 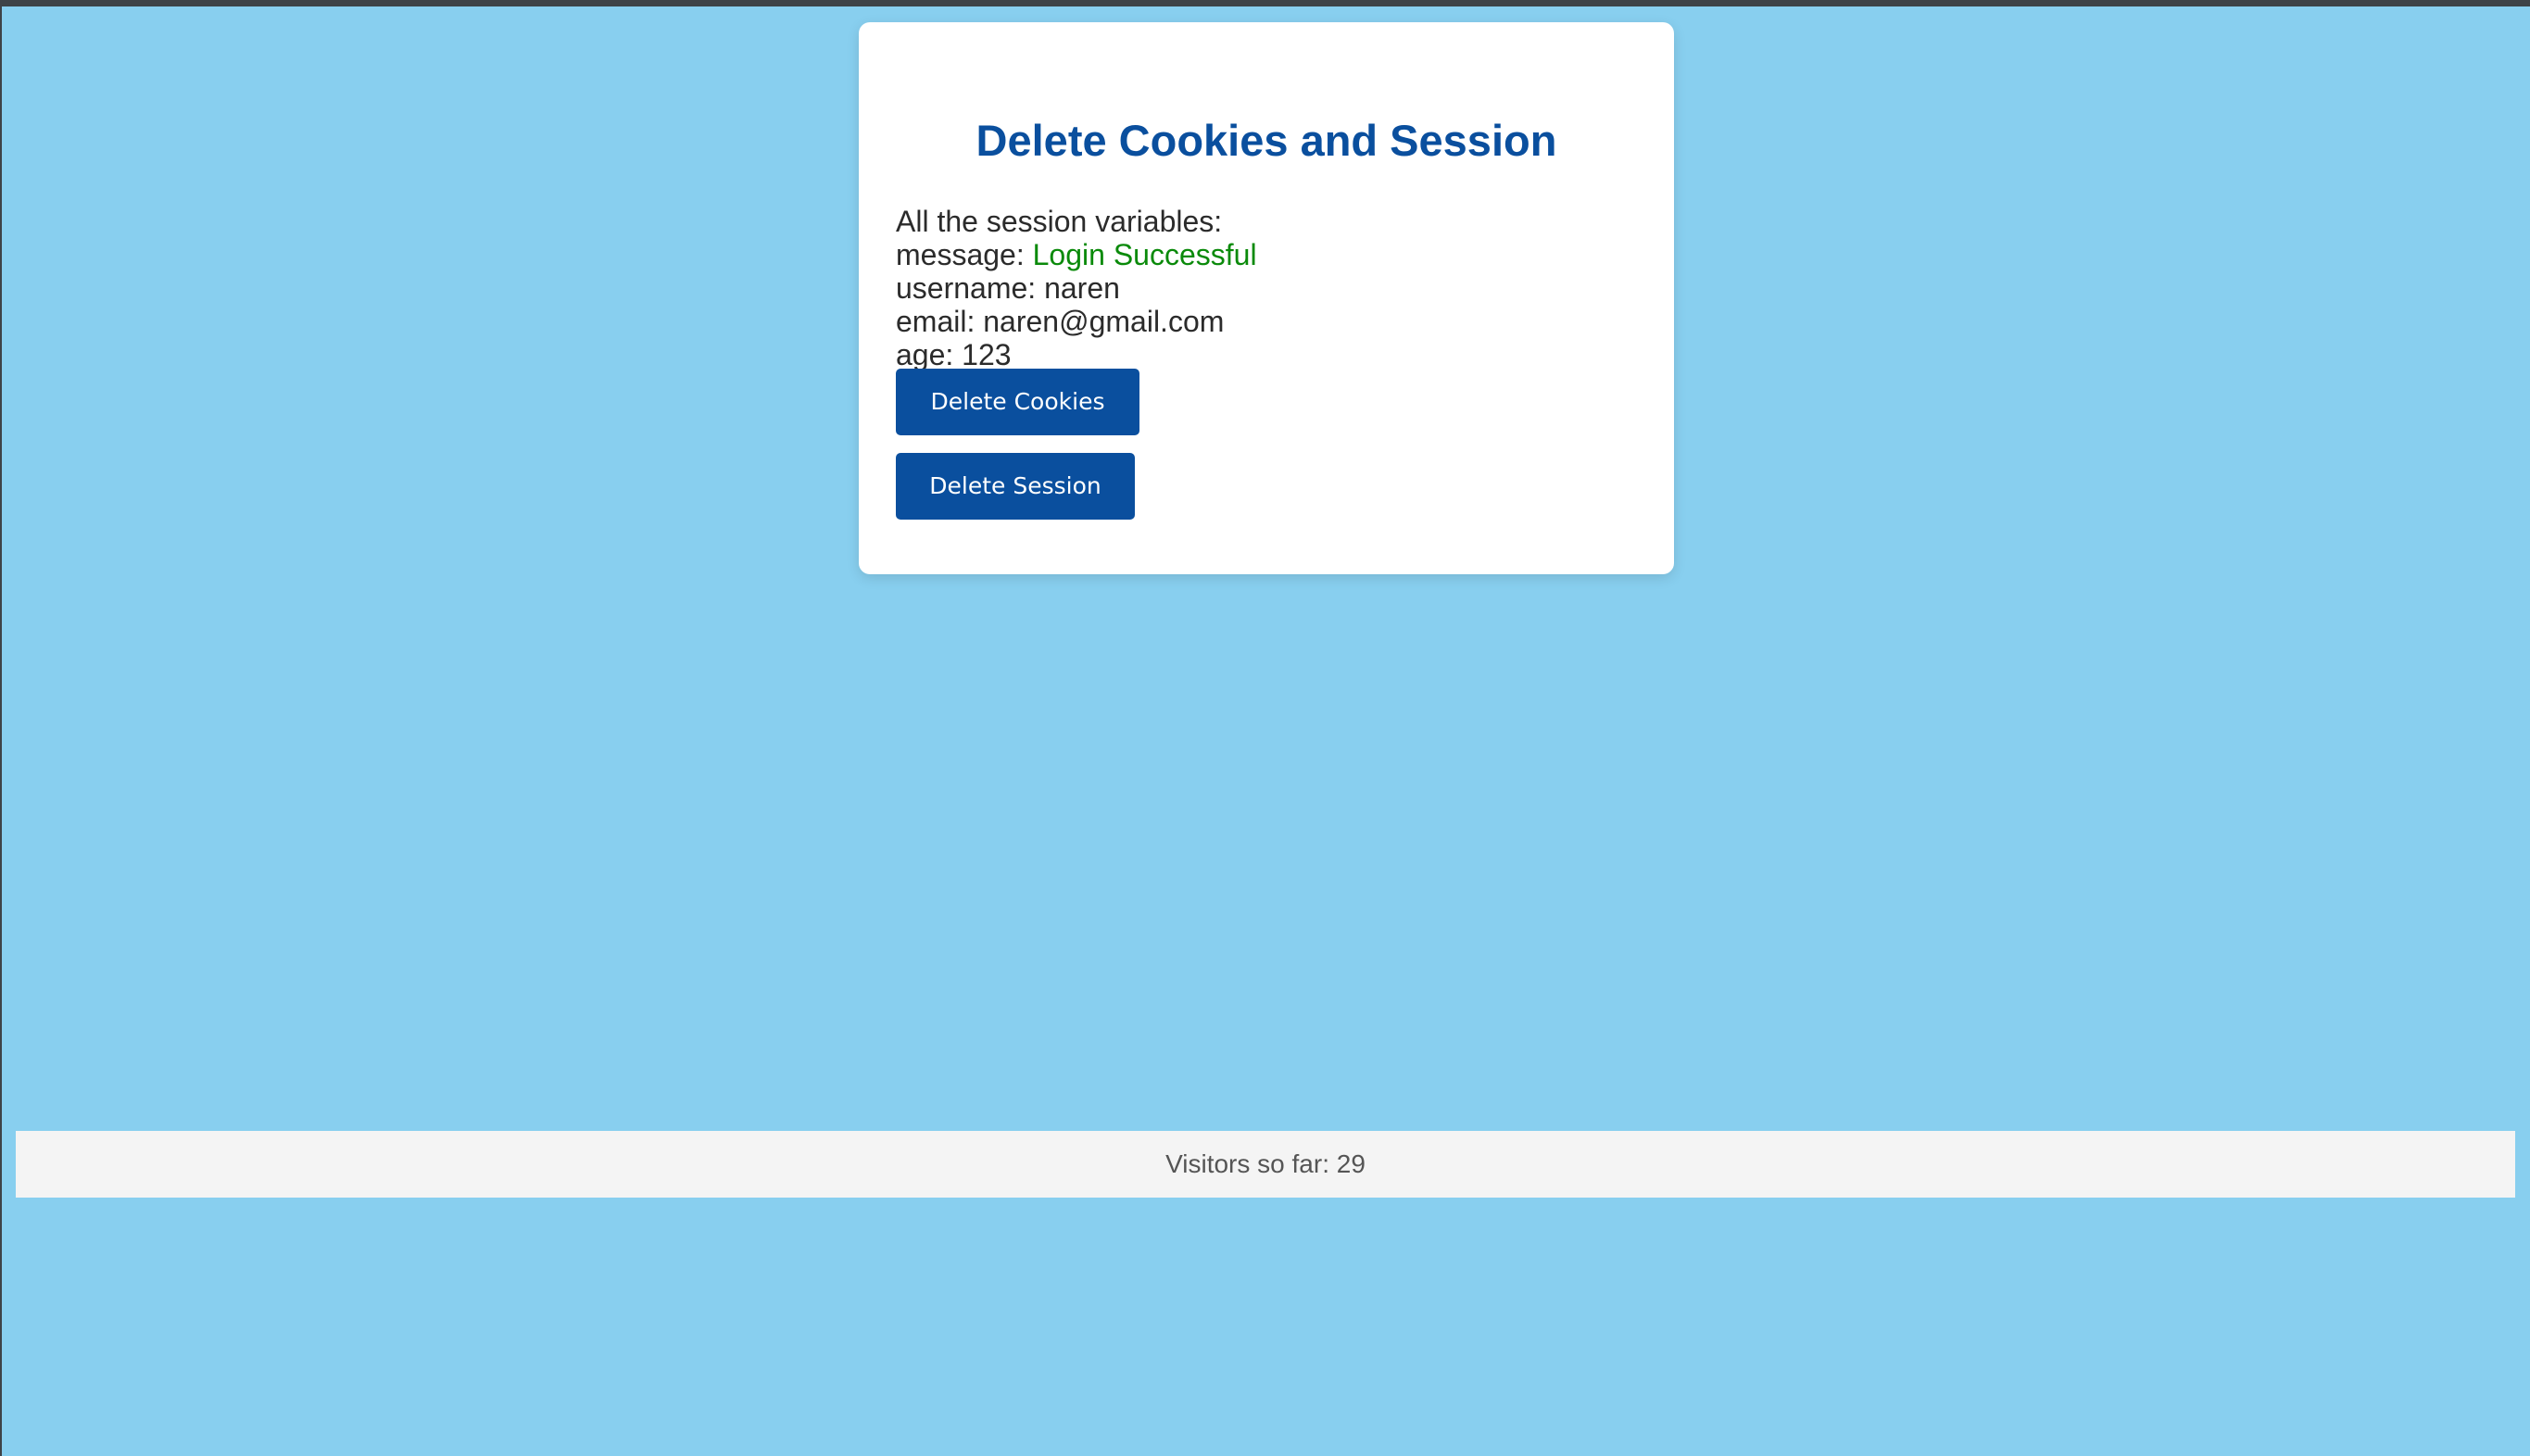 What do you see at coordinates (1076, 354) in the screenshot?
I see `session-variable-age: age: 123` at bounding box center [1076, 354].